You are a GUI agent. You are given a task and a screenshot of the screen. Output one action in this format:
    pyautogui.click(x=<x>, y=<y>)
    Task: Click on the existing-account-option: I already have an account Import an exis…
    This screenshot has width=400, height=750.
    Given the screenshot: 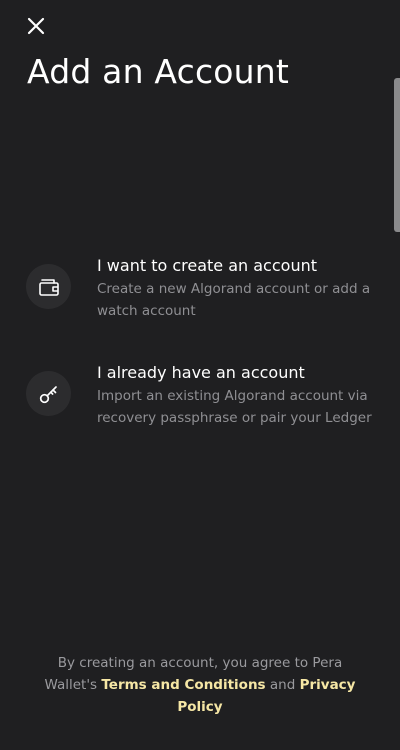 What is the action you would take?
    pyautogui.click(x=200, y=397)
    